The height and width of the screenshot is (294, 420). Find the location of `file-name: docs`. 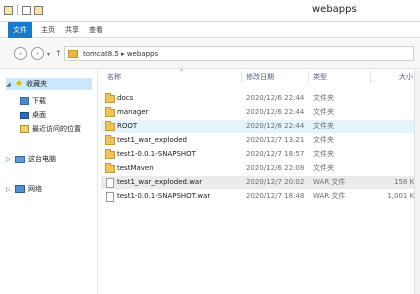

file-name: docs is located at coordinates (125, 98).